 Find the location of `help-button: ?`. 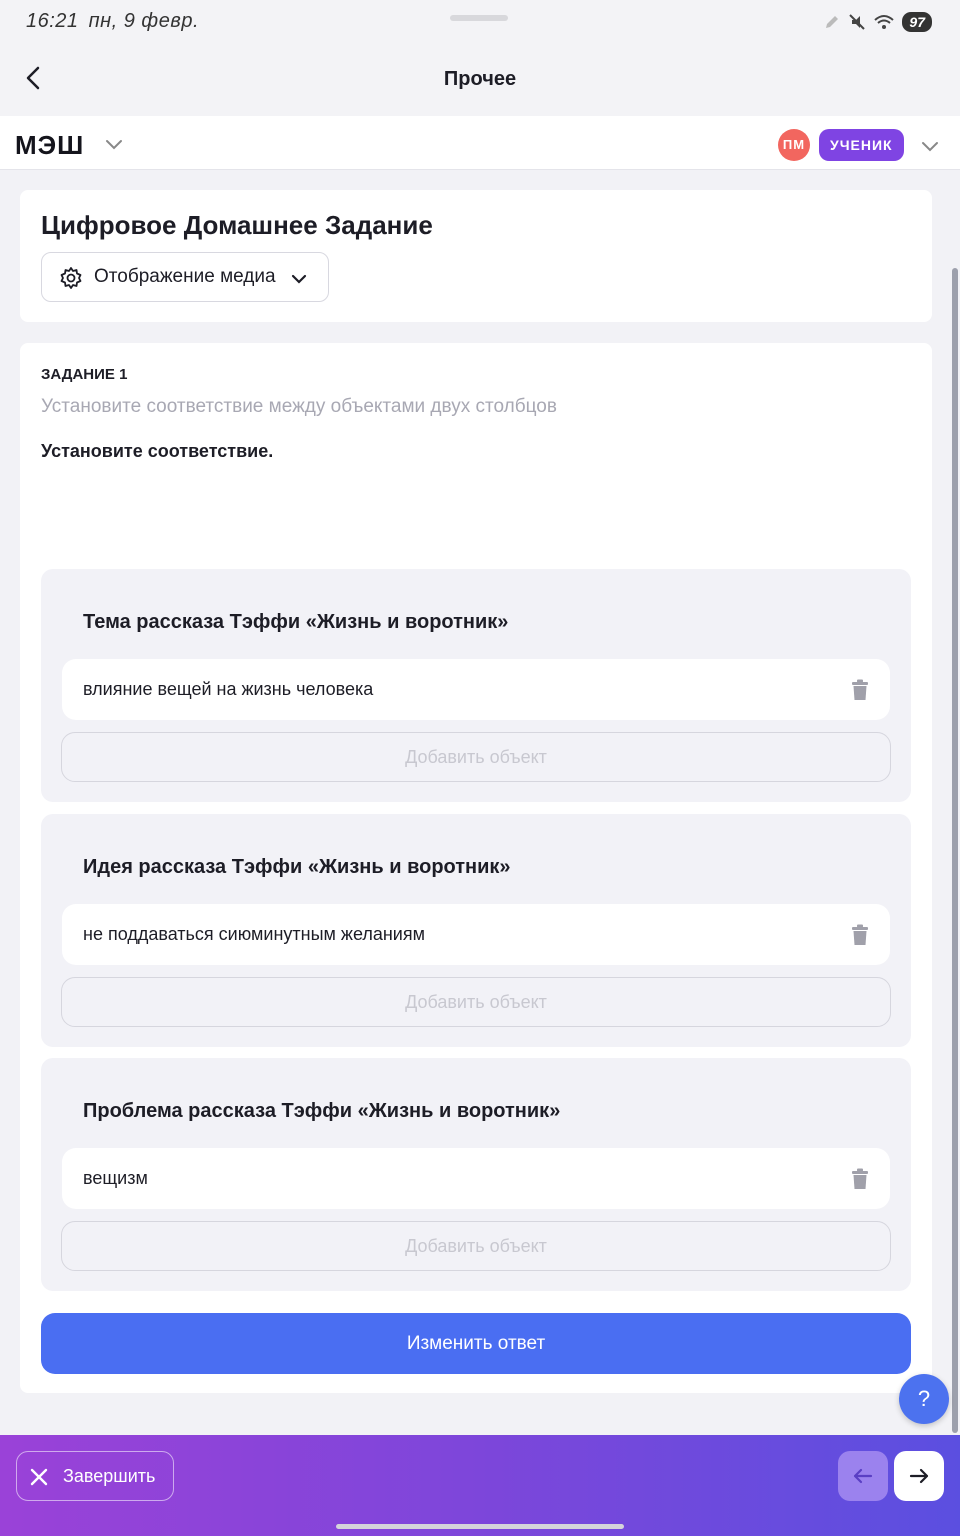

help-button: ? is located at coordinates (924, 1399).